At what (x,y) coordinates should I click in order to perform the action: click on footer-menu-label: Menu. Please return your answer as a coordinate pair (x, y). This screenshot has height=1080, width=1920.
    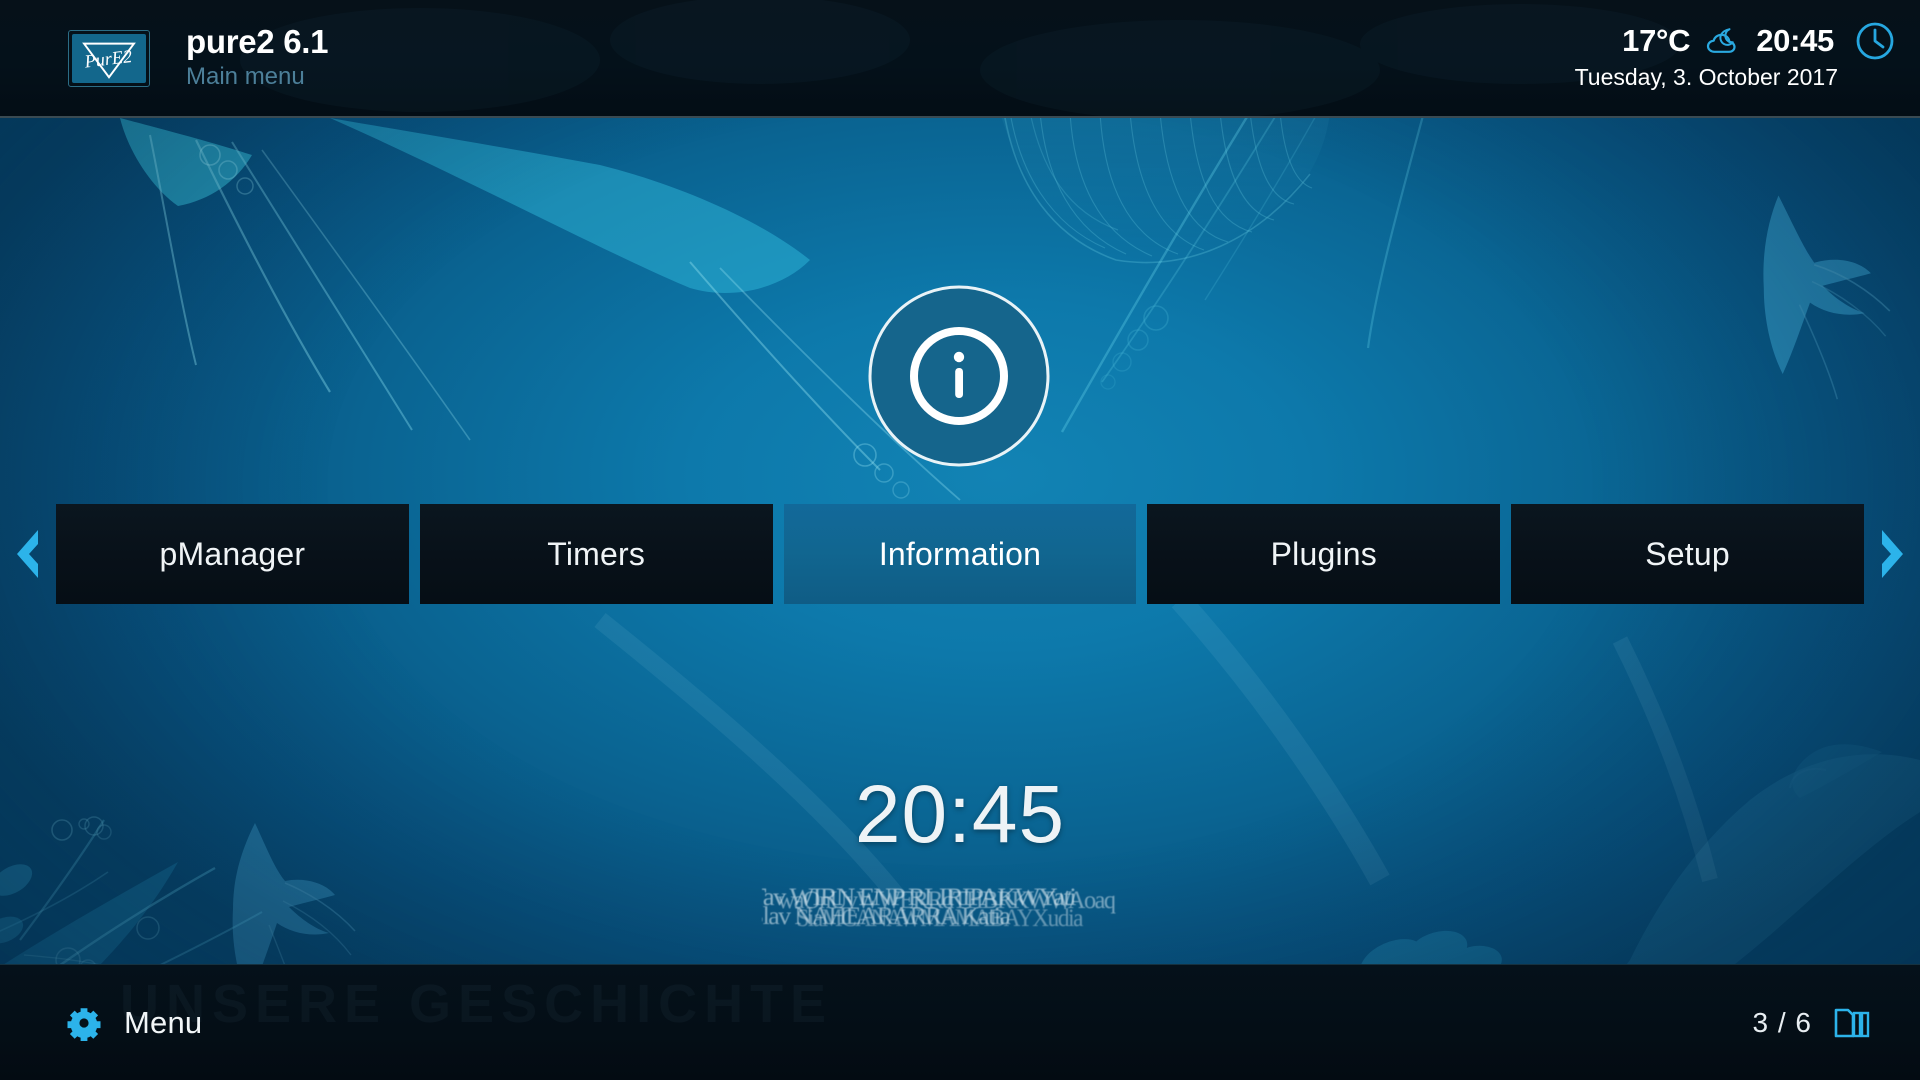
    Looking at the image, I should click on (163, 1022).